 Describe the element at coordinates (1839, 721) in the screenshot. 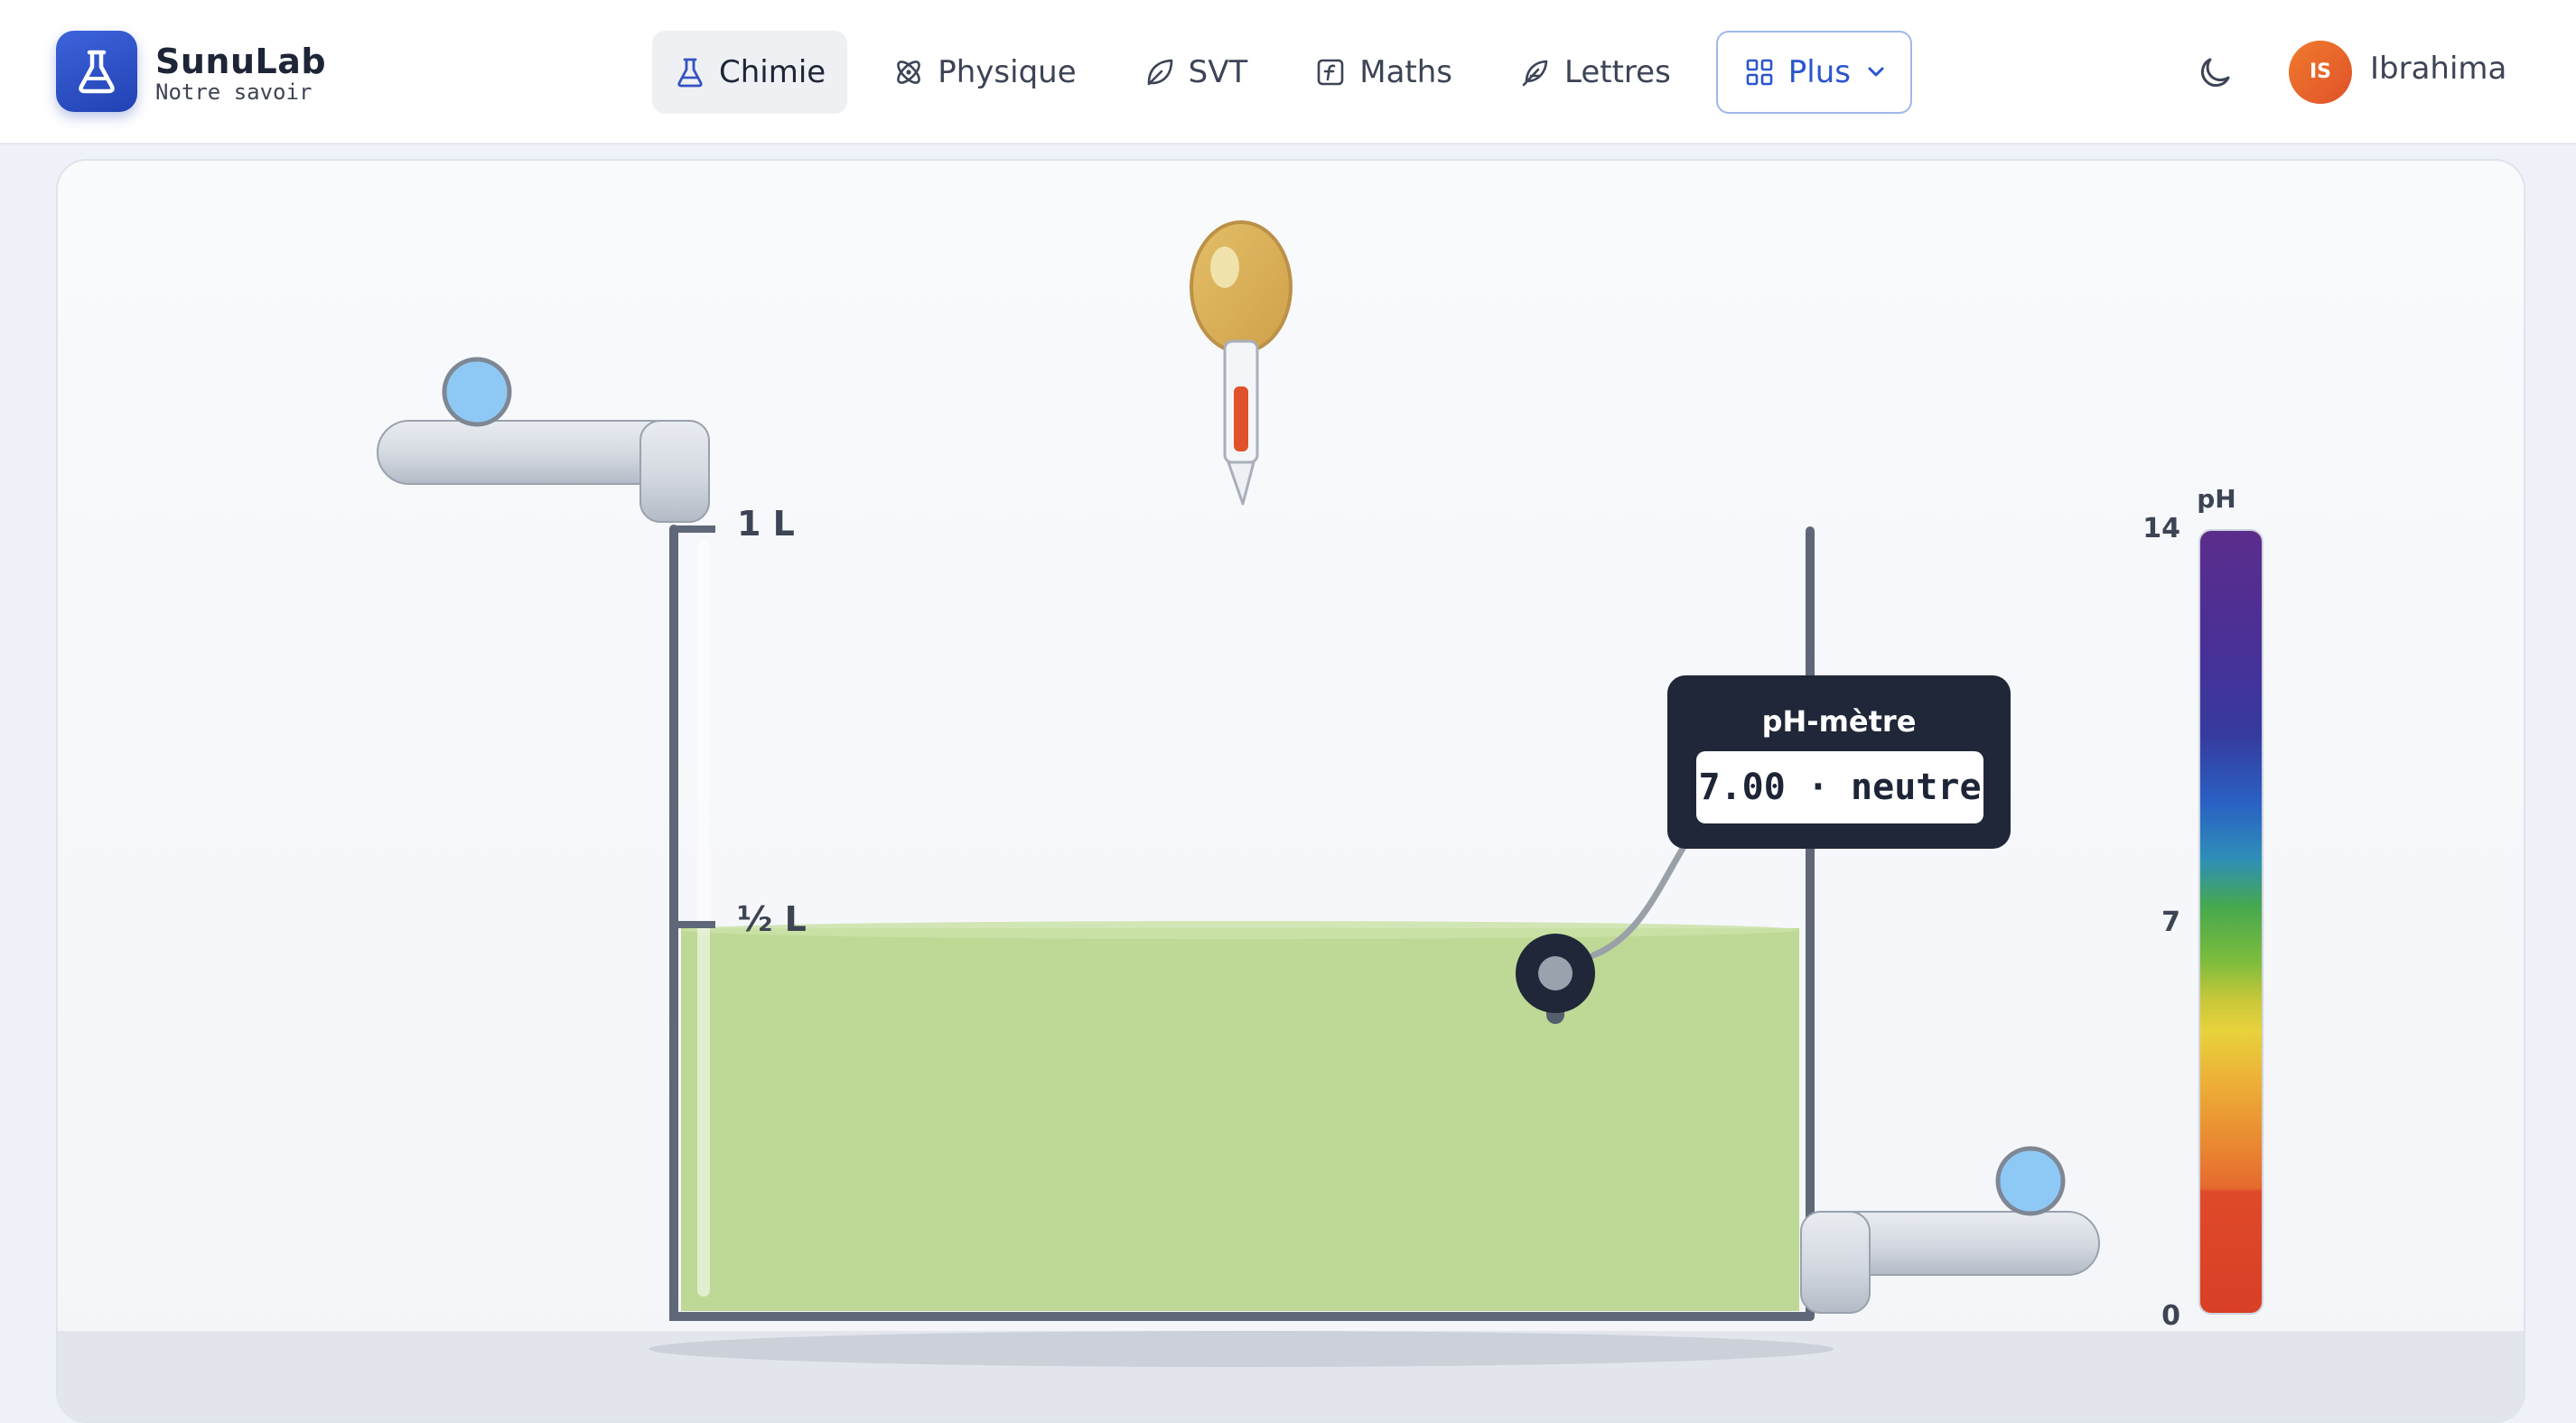

I see `ph-meter-title: pH-mètre` at that location.